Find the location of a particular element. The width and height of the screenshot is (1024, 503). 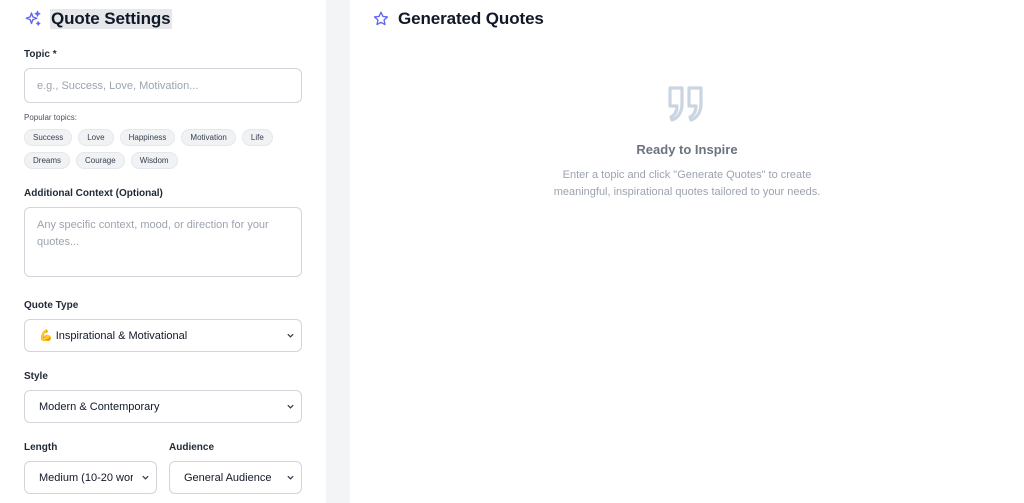

popular-topics-label: Popular topics: is located at coordinates (50, 117).